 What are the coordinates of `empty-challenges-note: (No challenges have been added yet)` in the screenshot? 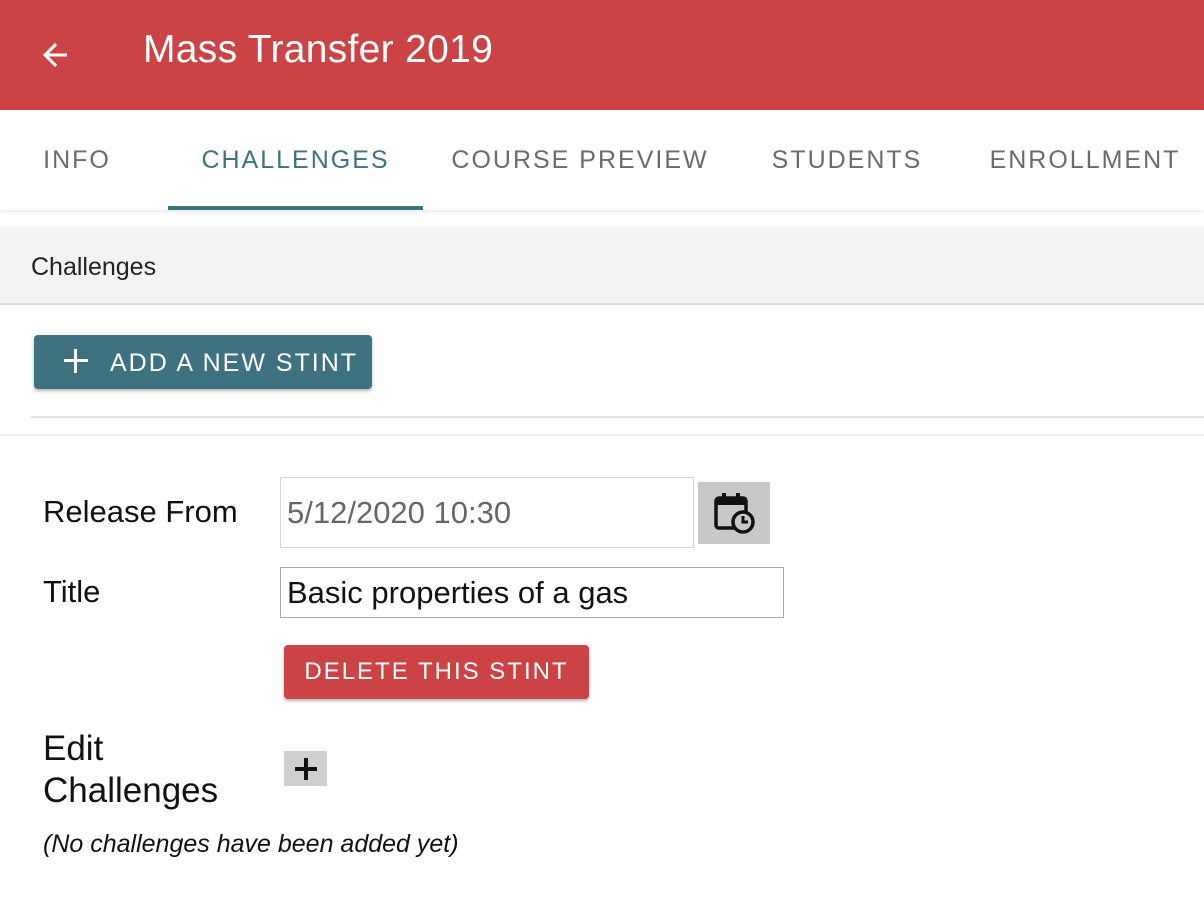 It's located at (251, 844).